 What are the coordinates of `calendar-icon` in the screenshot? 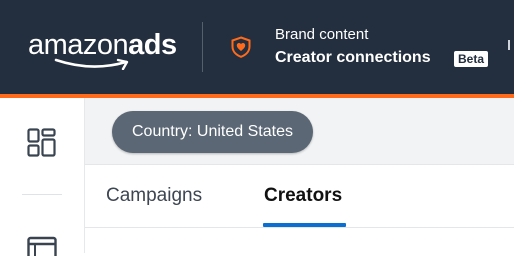 It's located at (42, 246).